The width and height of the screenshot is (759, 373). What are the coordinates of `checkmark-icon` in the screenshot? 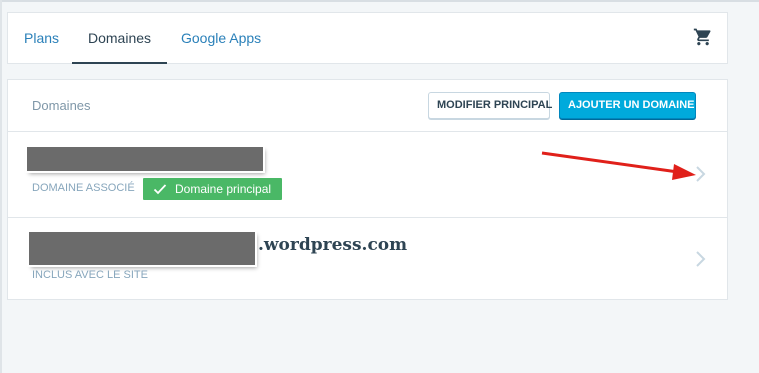 It's located at (160, 189).